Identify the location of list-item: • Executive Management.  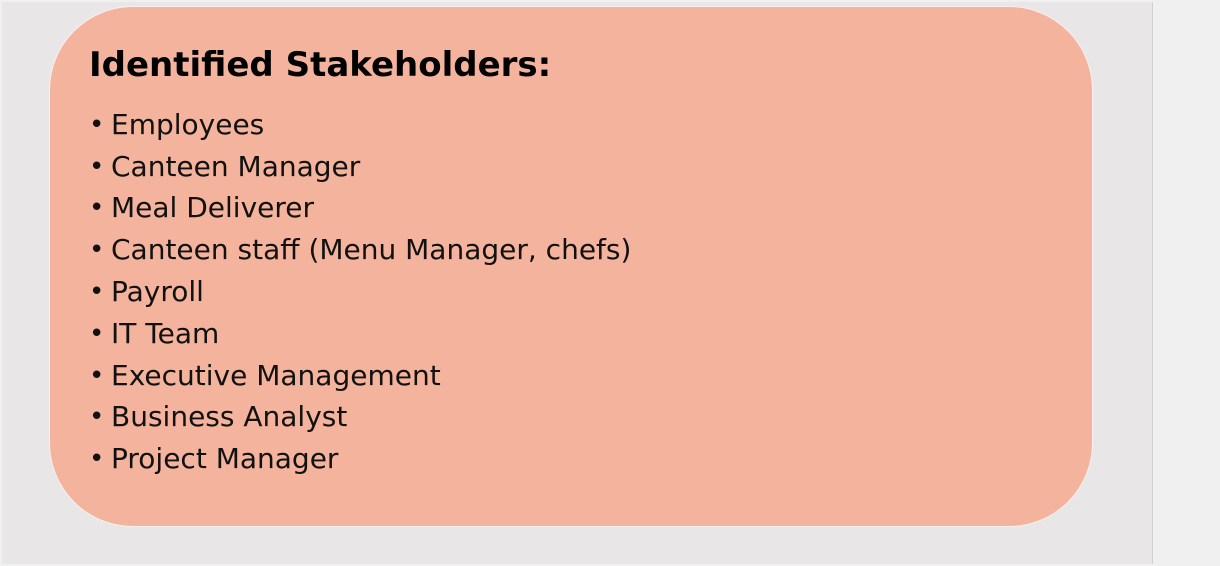
(360, 376).